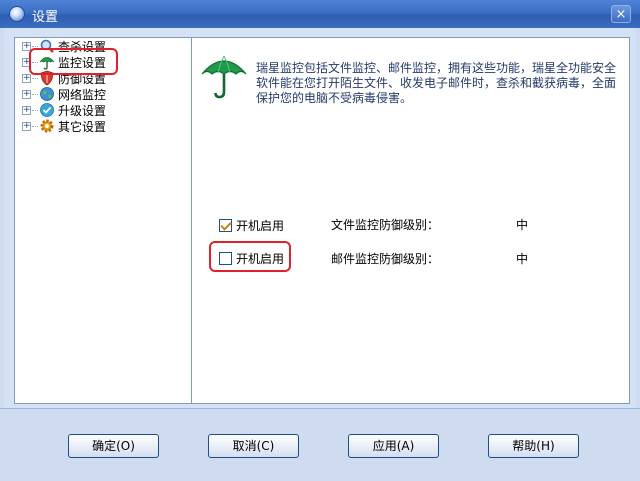 The height and width of the screenshot is (481, 640). I want to click on mail-monitor-level-label-row: 邮件监控防御级别：, so click(385, 258).